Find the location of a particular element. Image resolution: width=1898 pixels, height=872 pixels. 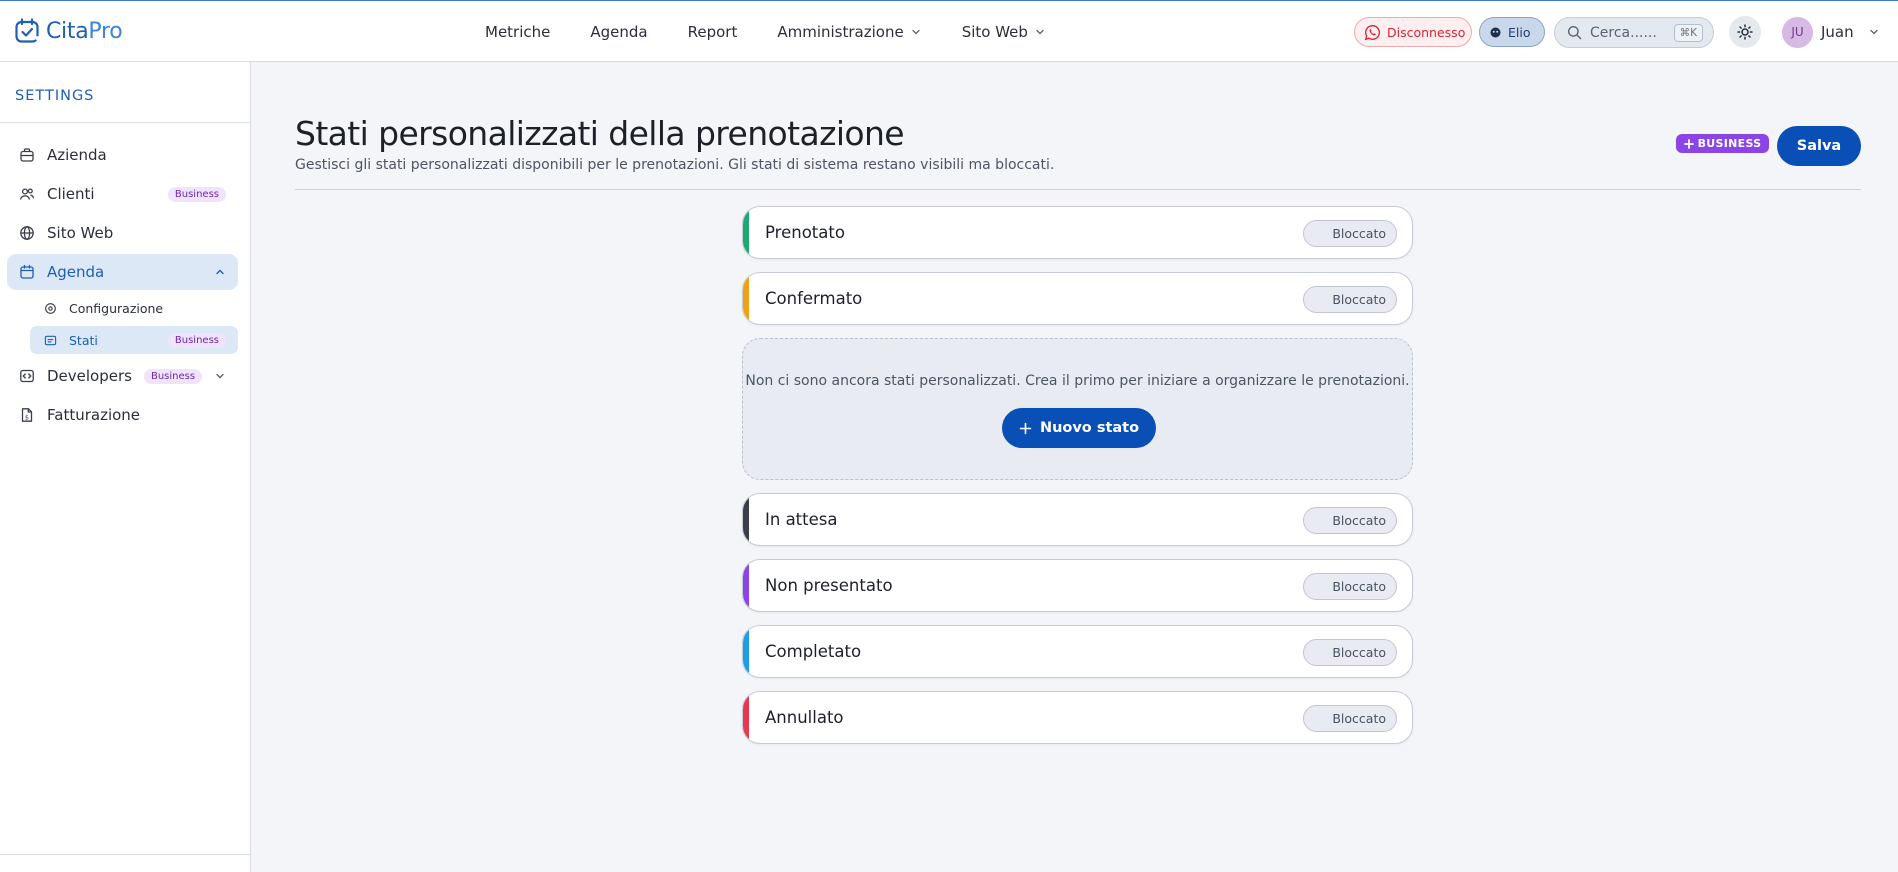

calendar-check-logo-icon is located at coordinates (27, 30).